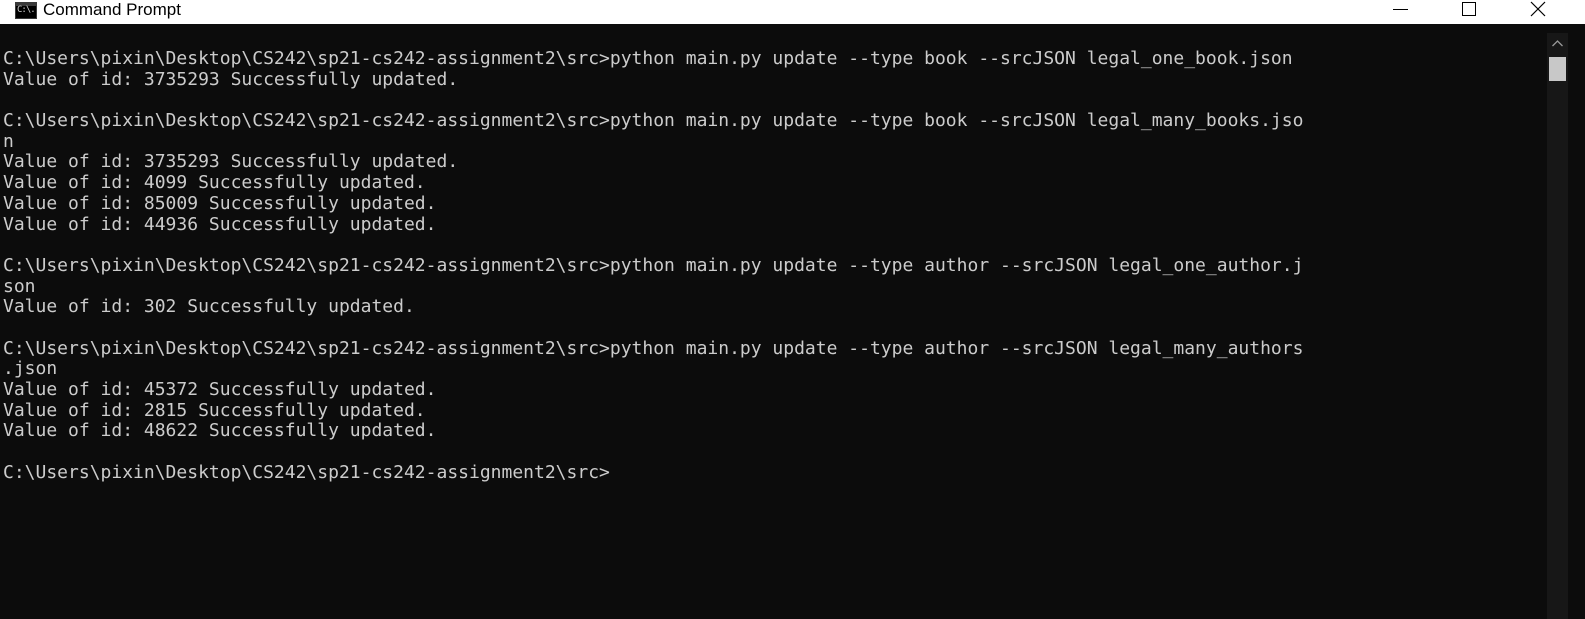 This screenshot has width=1585, height=619. Describe the element at coordinates (1469, 9) in the screenshot. I see `maximize-icon` at that location.